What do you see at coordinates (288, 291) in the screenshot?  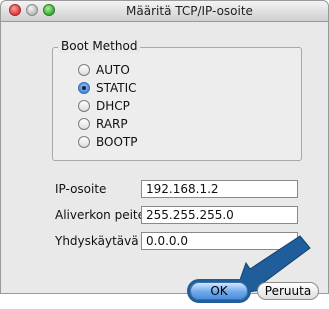 I see `cancel-button: Peruuta` at bounding box center [288, 291].